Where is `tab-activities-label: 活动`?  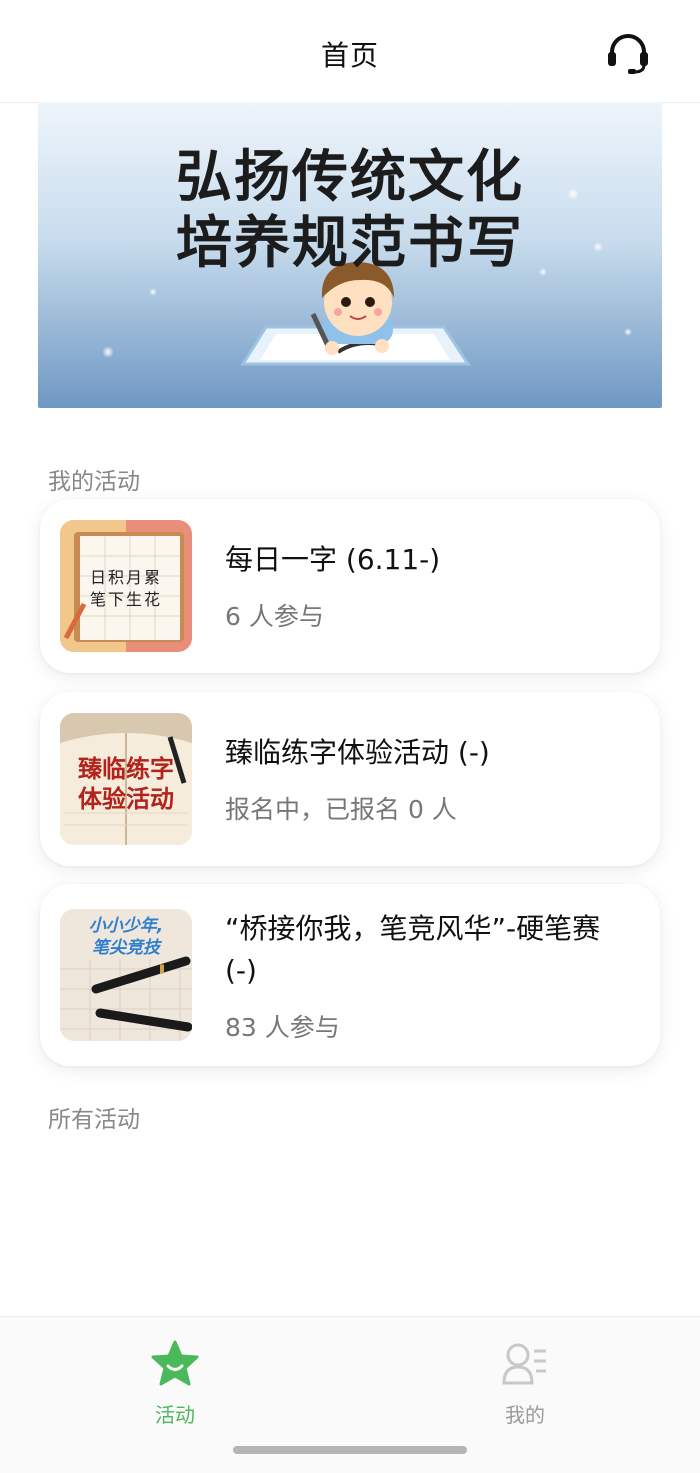
tab-activities-label: 活动 is located at coordinates (175, 1415).